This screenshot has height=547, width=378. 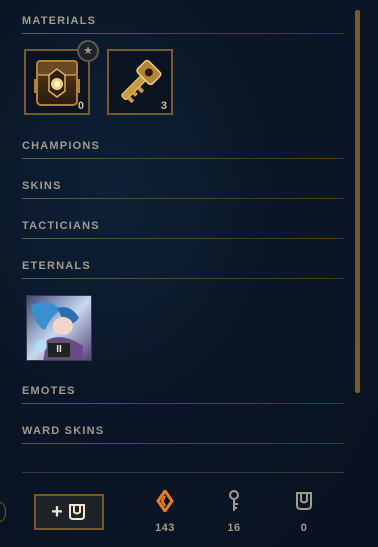 I want to click on plus-icon: +, so click(x=57, y=511).